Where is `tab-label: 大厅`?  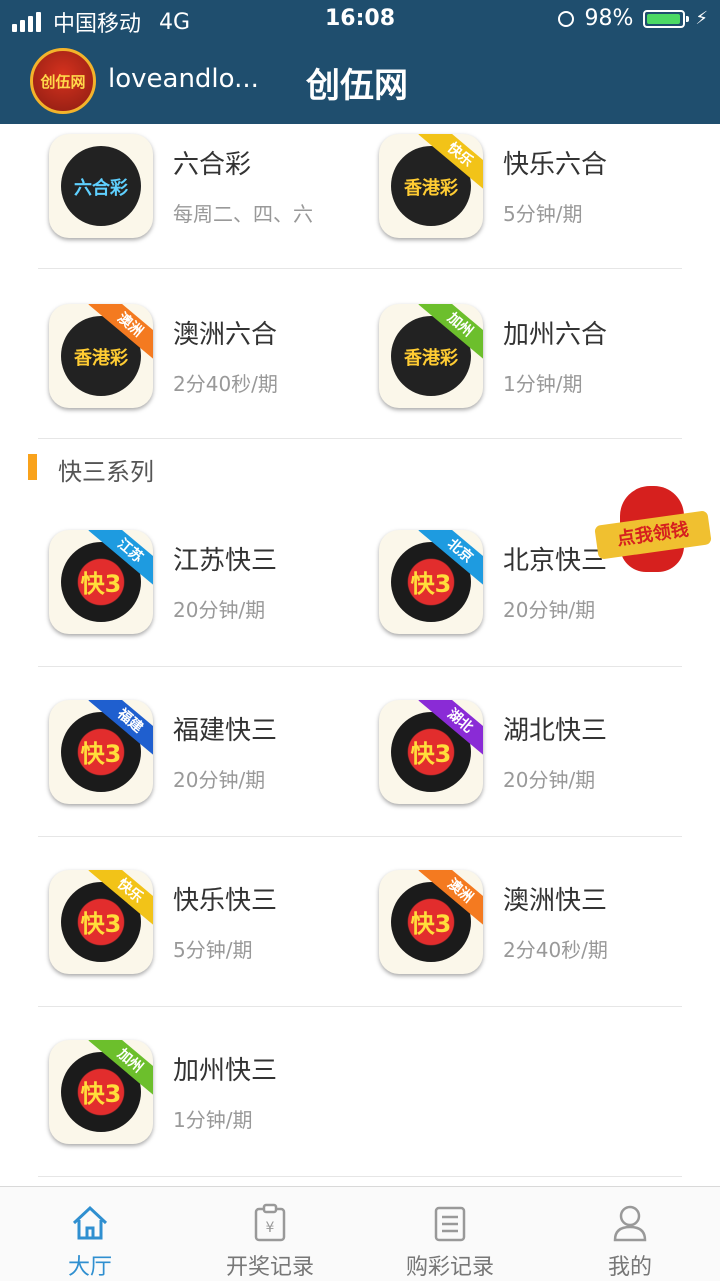
tab-label: 大厅 is located at coordinates (89, 1267).